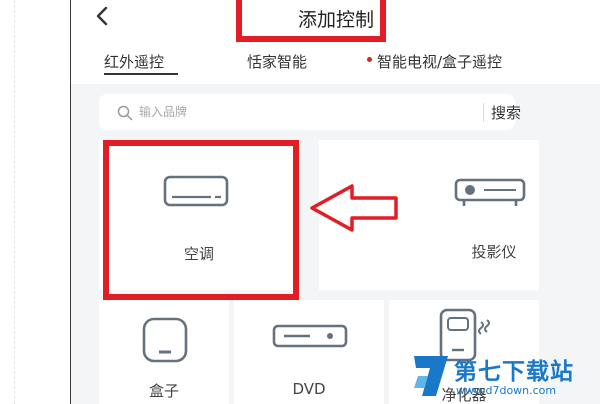 Image resolution: width=600 pixels, height=404 pixels. Describe the element at coordinates (311, 21) in the screenshot. I see `title-highlight-box` at that location.